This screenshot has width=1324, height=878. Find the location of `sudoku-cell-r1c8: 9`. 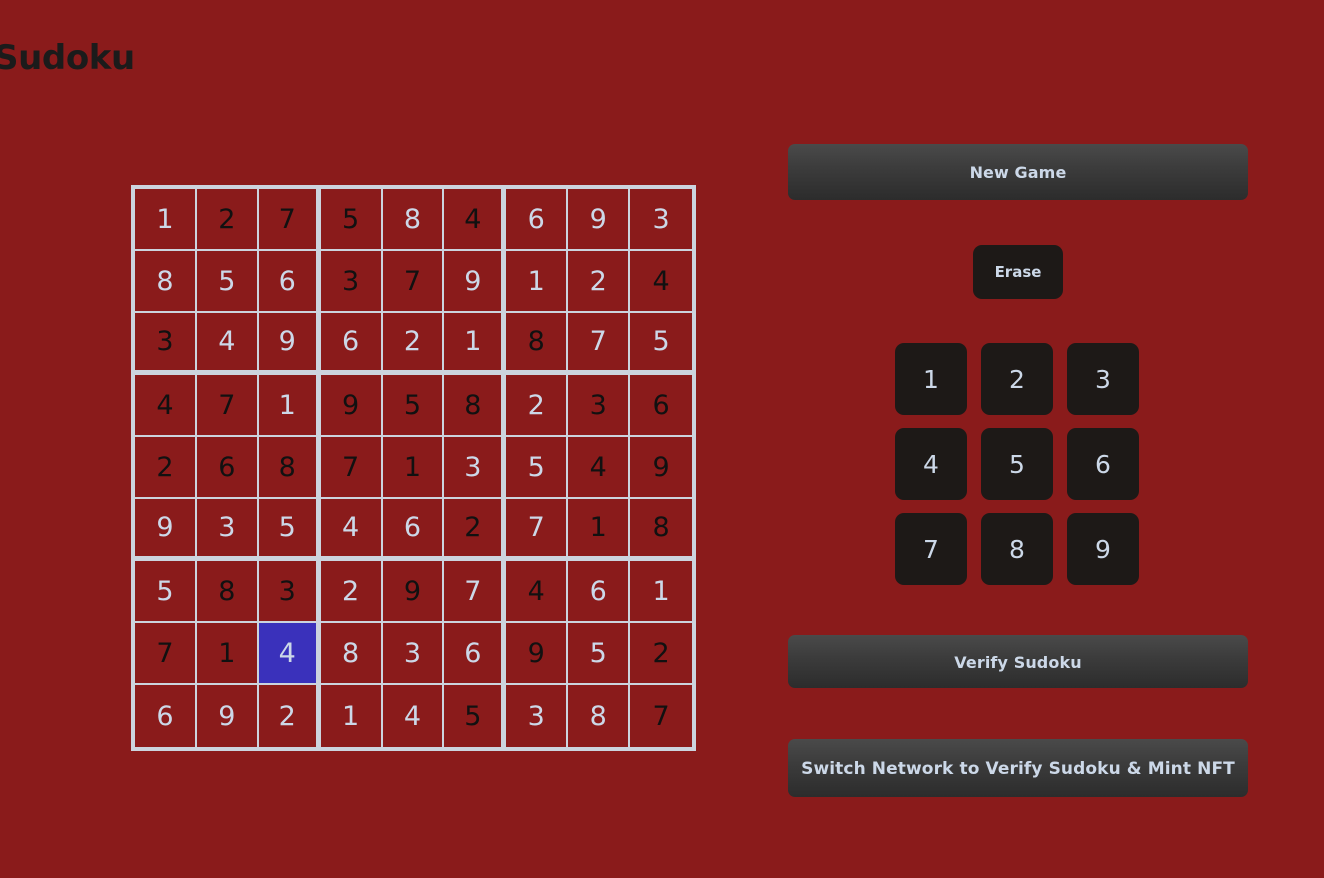

sudoku-cell-r1c8: 9 is located at coordinates (599, 220).